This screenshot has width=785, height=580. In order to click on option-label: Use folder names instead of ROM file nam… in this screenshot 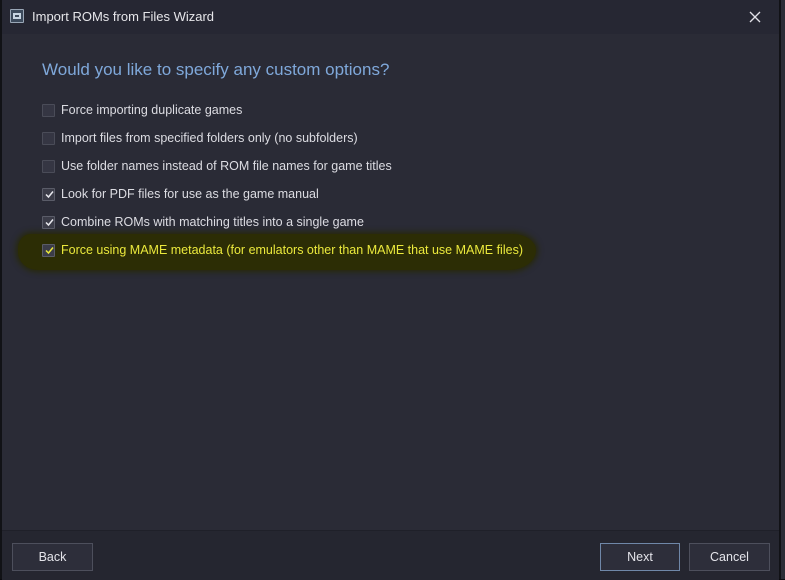, I will do `click(226, 166)`.